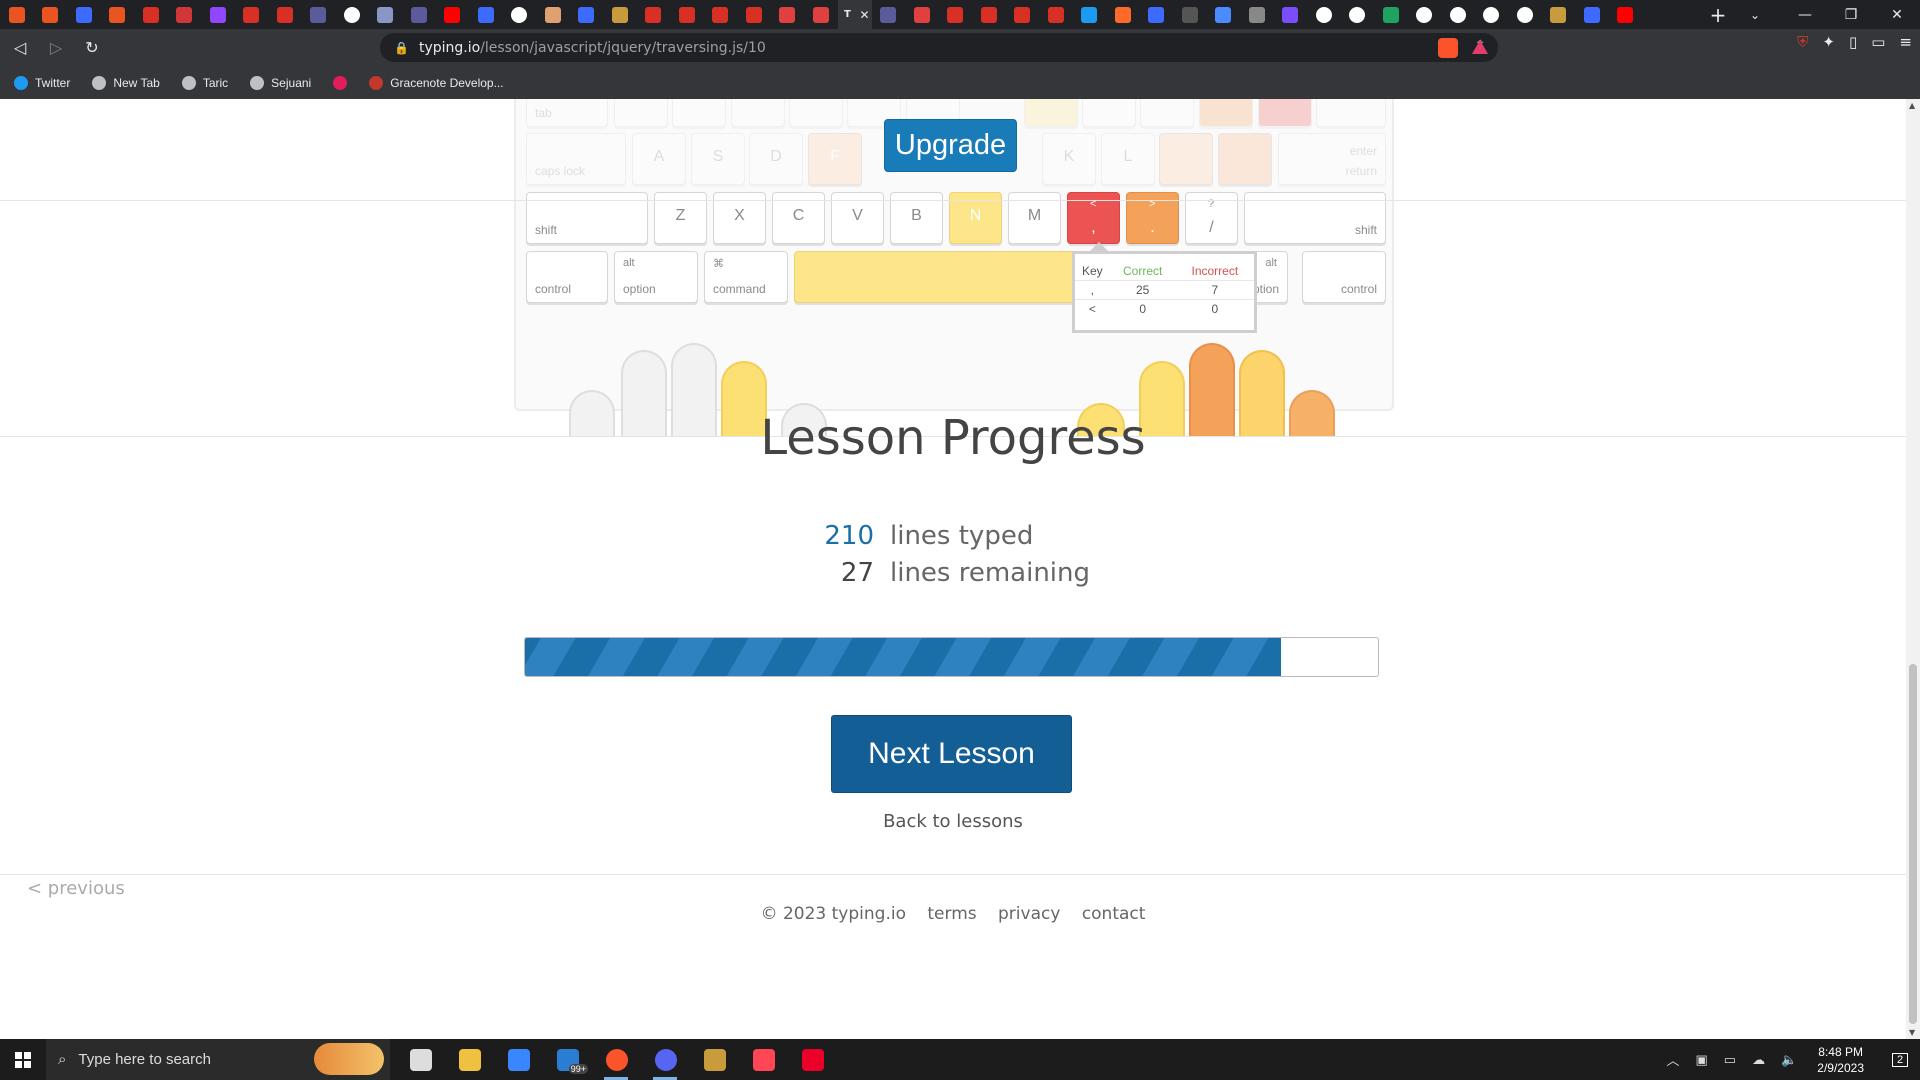 This screenshot has height=1080, width=1920. What do you see at coordinates (280, 82) in the screenshot?
I see `bookmark-item: Sejuani` at bounding box center [280, 82].